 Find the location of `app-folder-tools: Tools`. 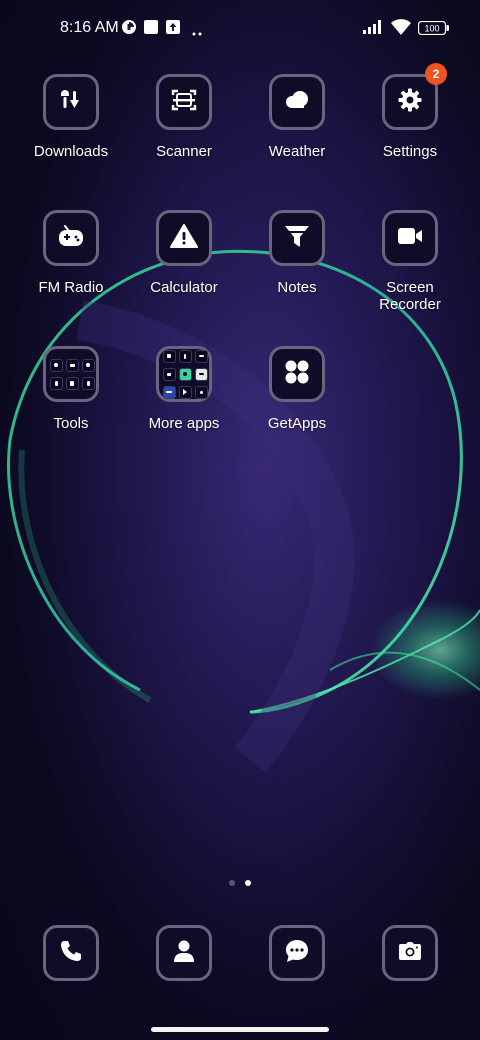

app-folder-tools: Tools is located at coordinates (71, 389).